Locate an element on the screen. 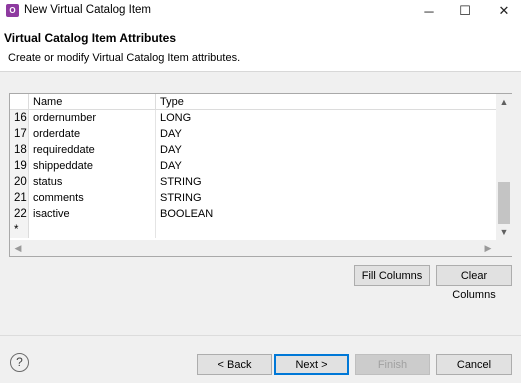 The image size is (521, 383). row-number: 21 is located at coordinates (19, 198).